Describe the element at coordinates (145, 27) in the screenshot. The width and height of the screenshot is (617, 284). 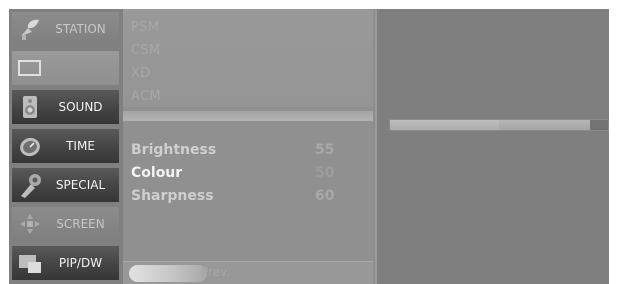
I see `preset-item-psm: PSM` at that location.